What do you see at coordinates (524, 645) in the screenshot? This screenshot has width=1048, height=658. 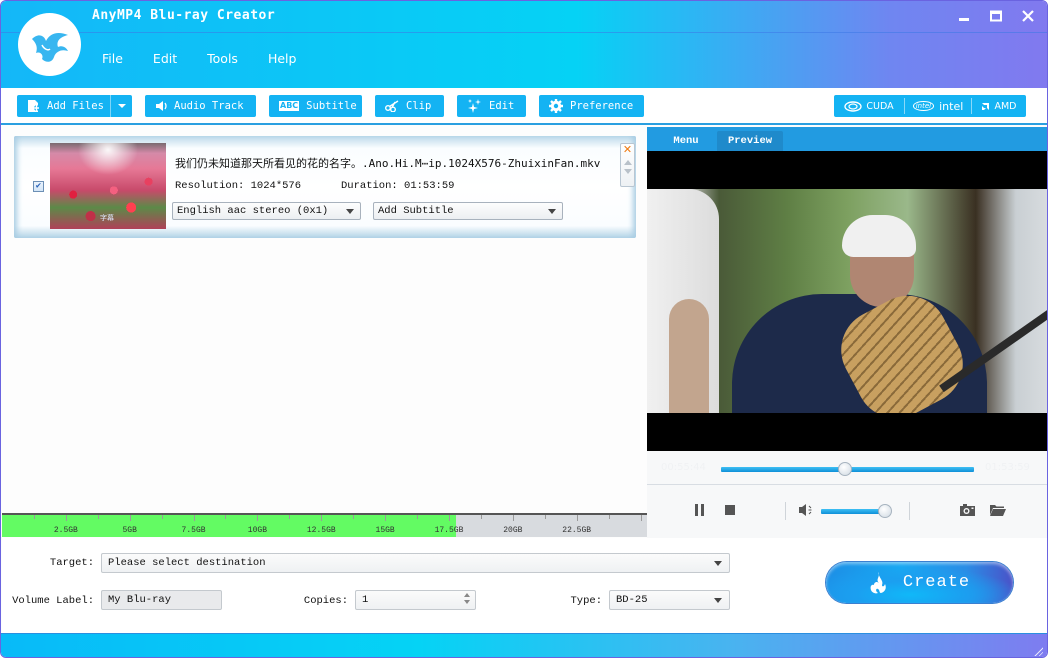 I see `status-bar` at bounding box center [524, 645].